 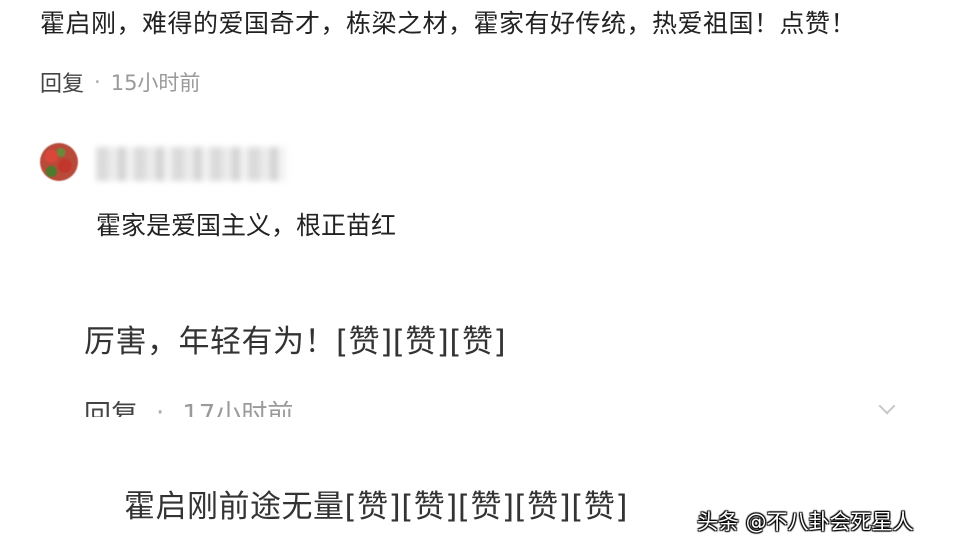 What do you see at coordinates (238, 408) in the screenshot?
I see `comment-3-timestamp: 17小时前` at bounding box center [238, 408].